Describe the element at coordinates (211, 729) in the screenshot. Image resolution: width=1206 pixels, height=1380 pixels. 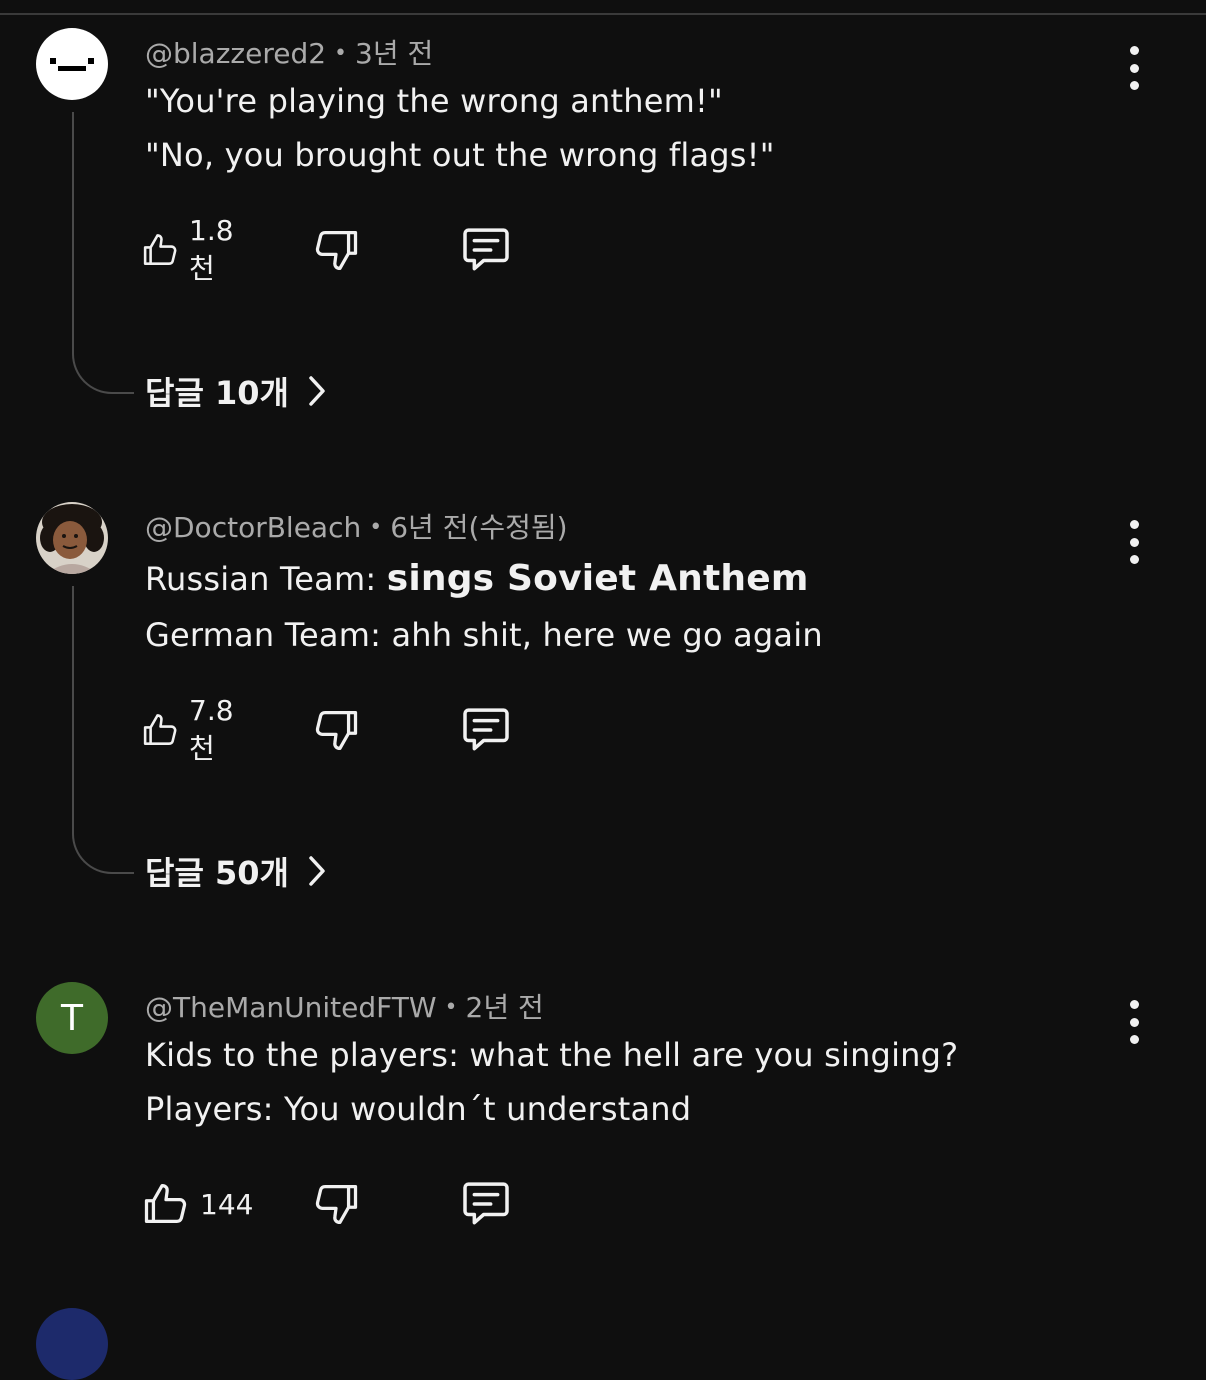
I see `like-count: 7.8천` at that location.